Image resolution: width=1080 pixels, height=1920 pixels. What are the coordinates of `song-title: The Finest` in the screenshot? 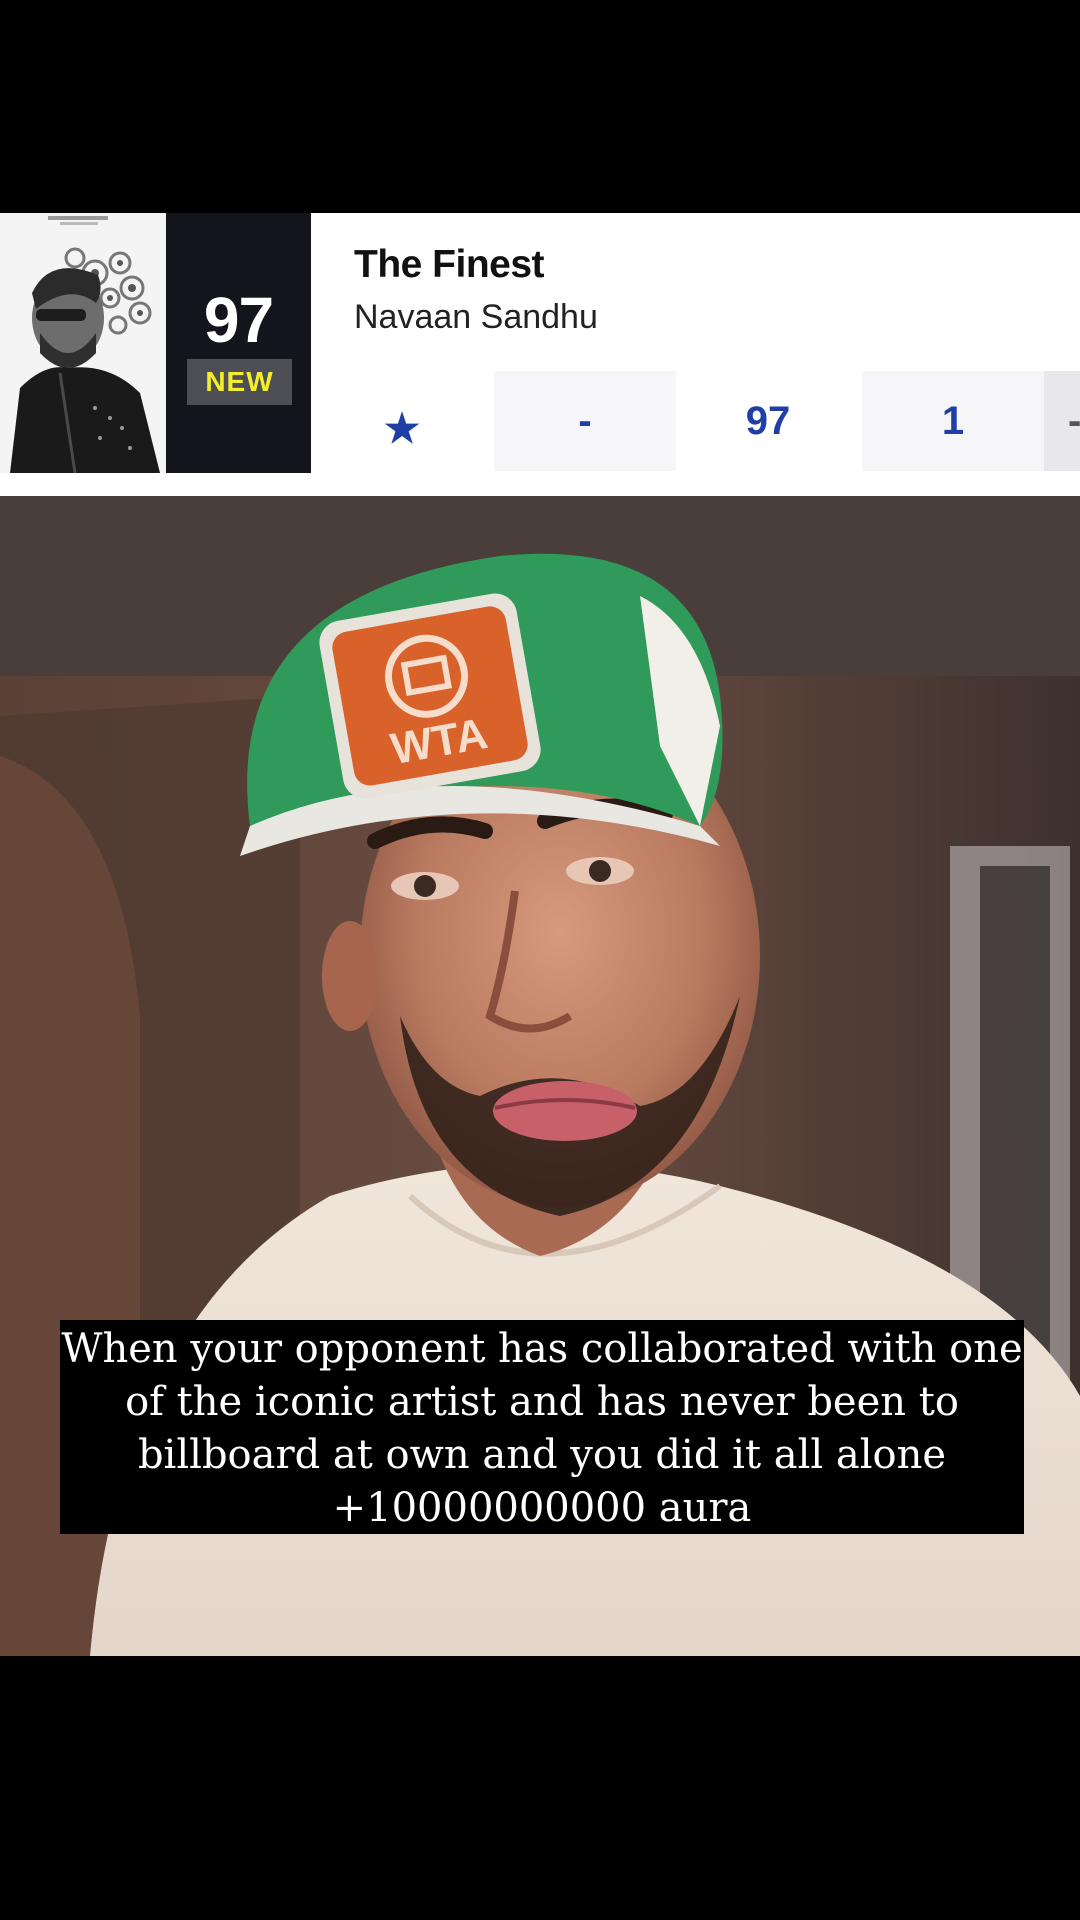 It's located at (449, 265).